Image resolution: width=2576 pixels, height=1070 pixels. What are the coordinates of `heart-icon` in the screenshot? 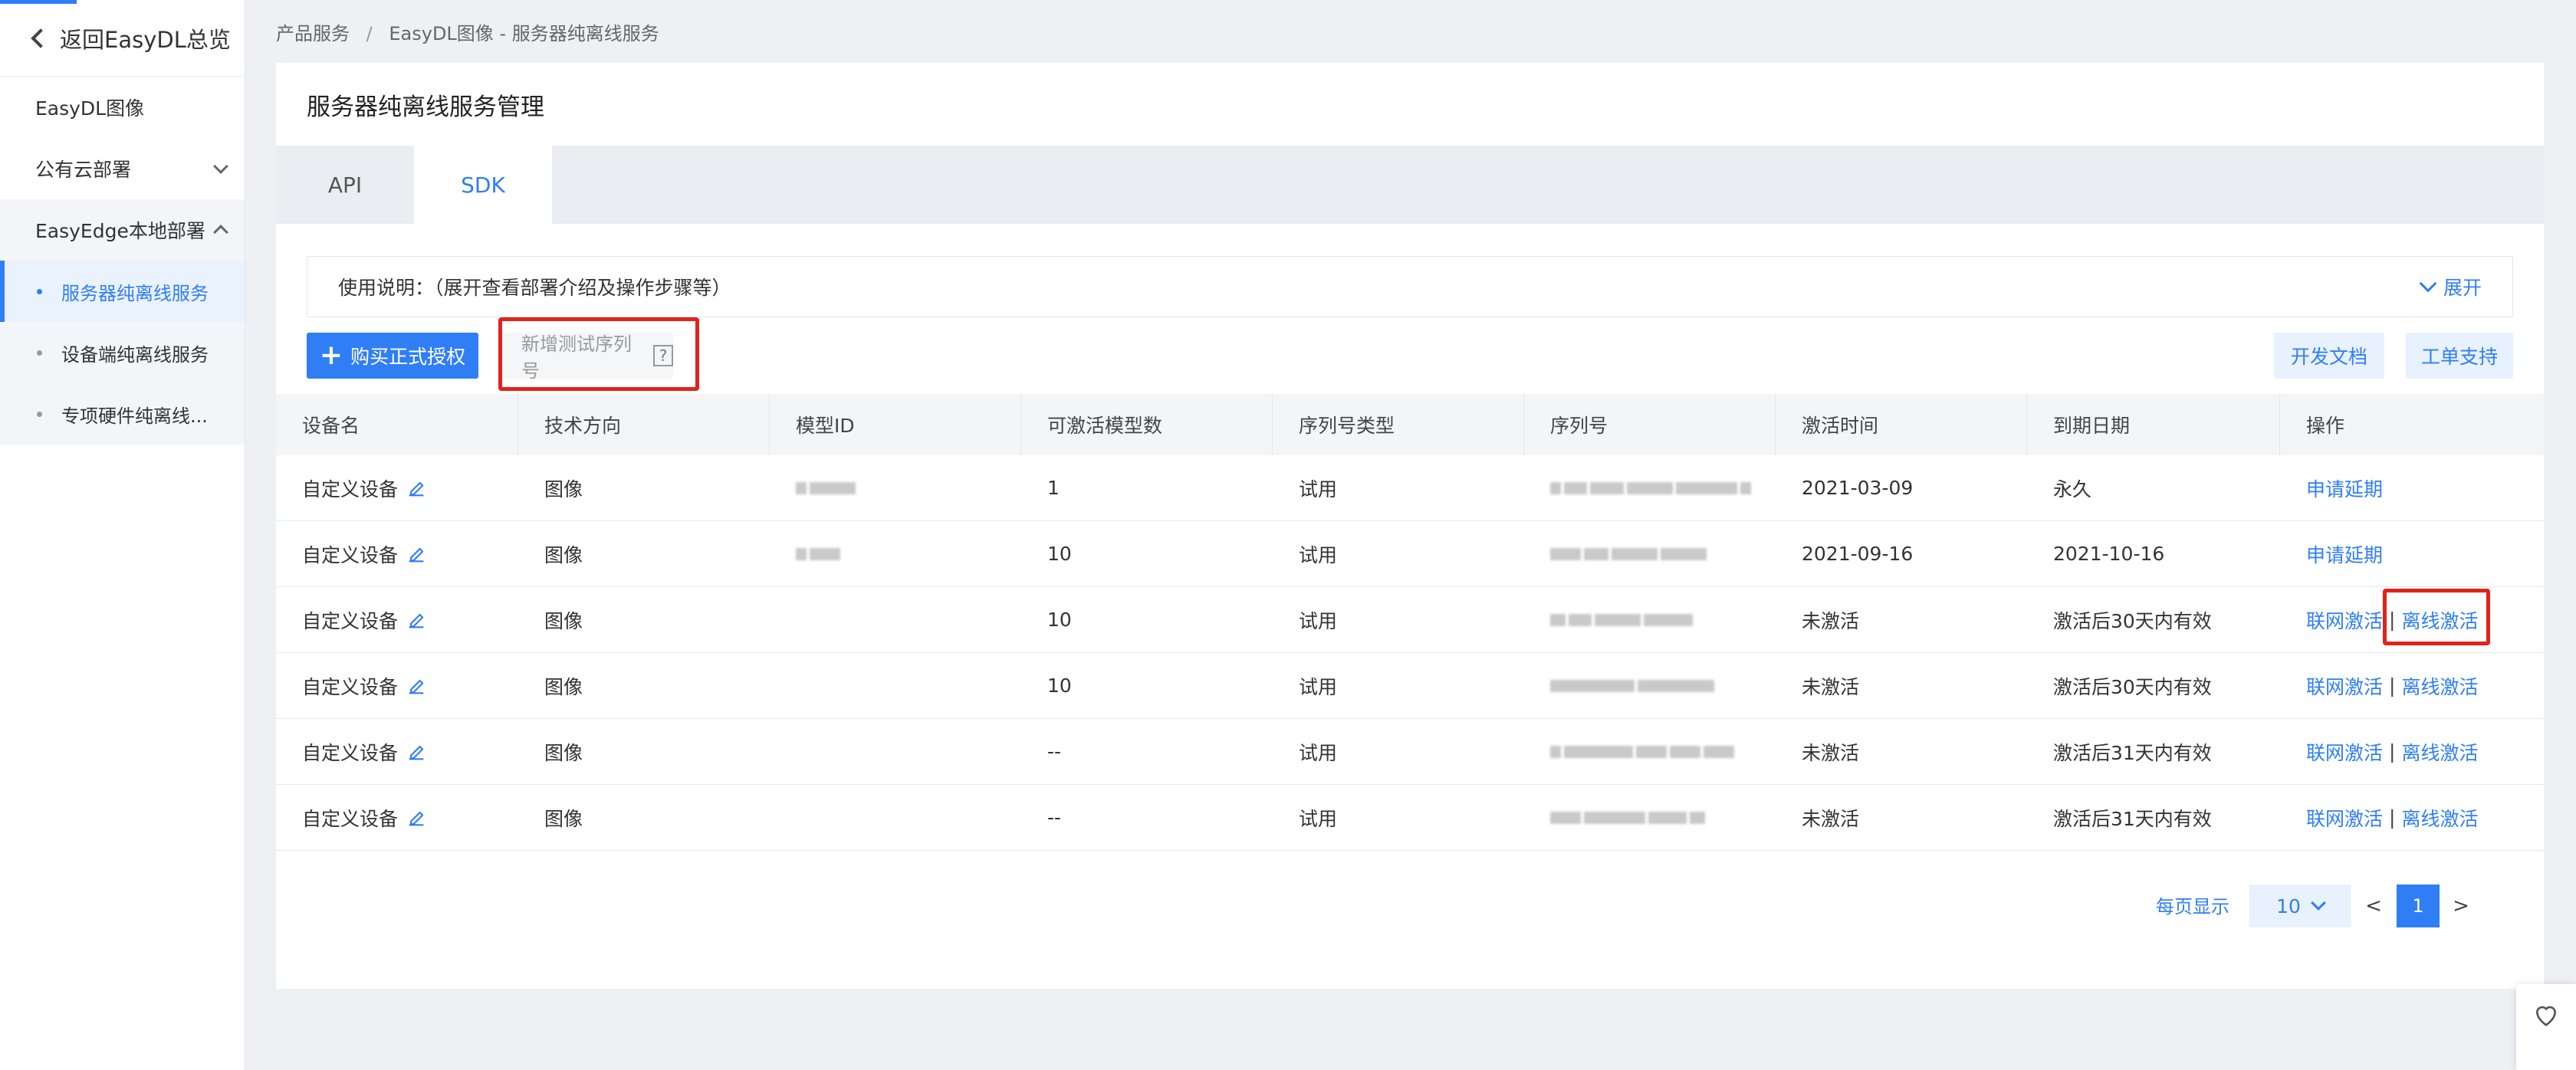 It's located at (2546, 1014).